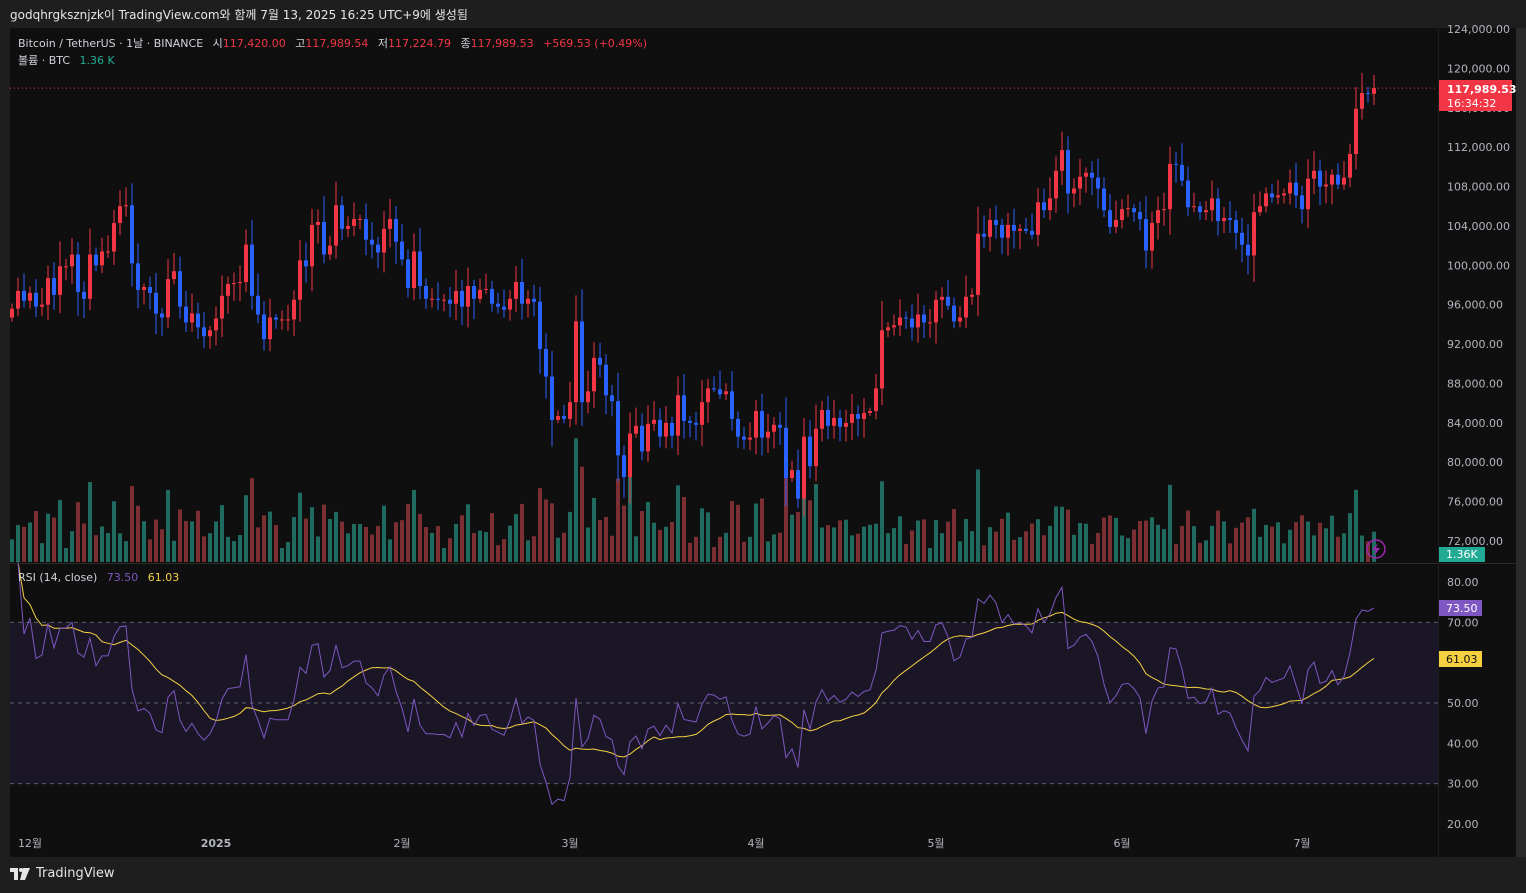 The image size is (1526, 893). What do you see at coordinates (44, 60) in the screenshot?
I see `volume-label: 볼륨 · BTC` at bounding box center [44, 60].